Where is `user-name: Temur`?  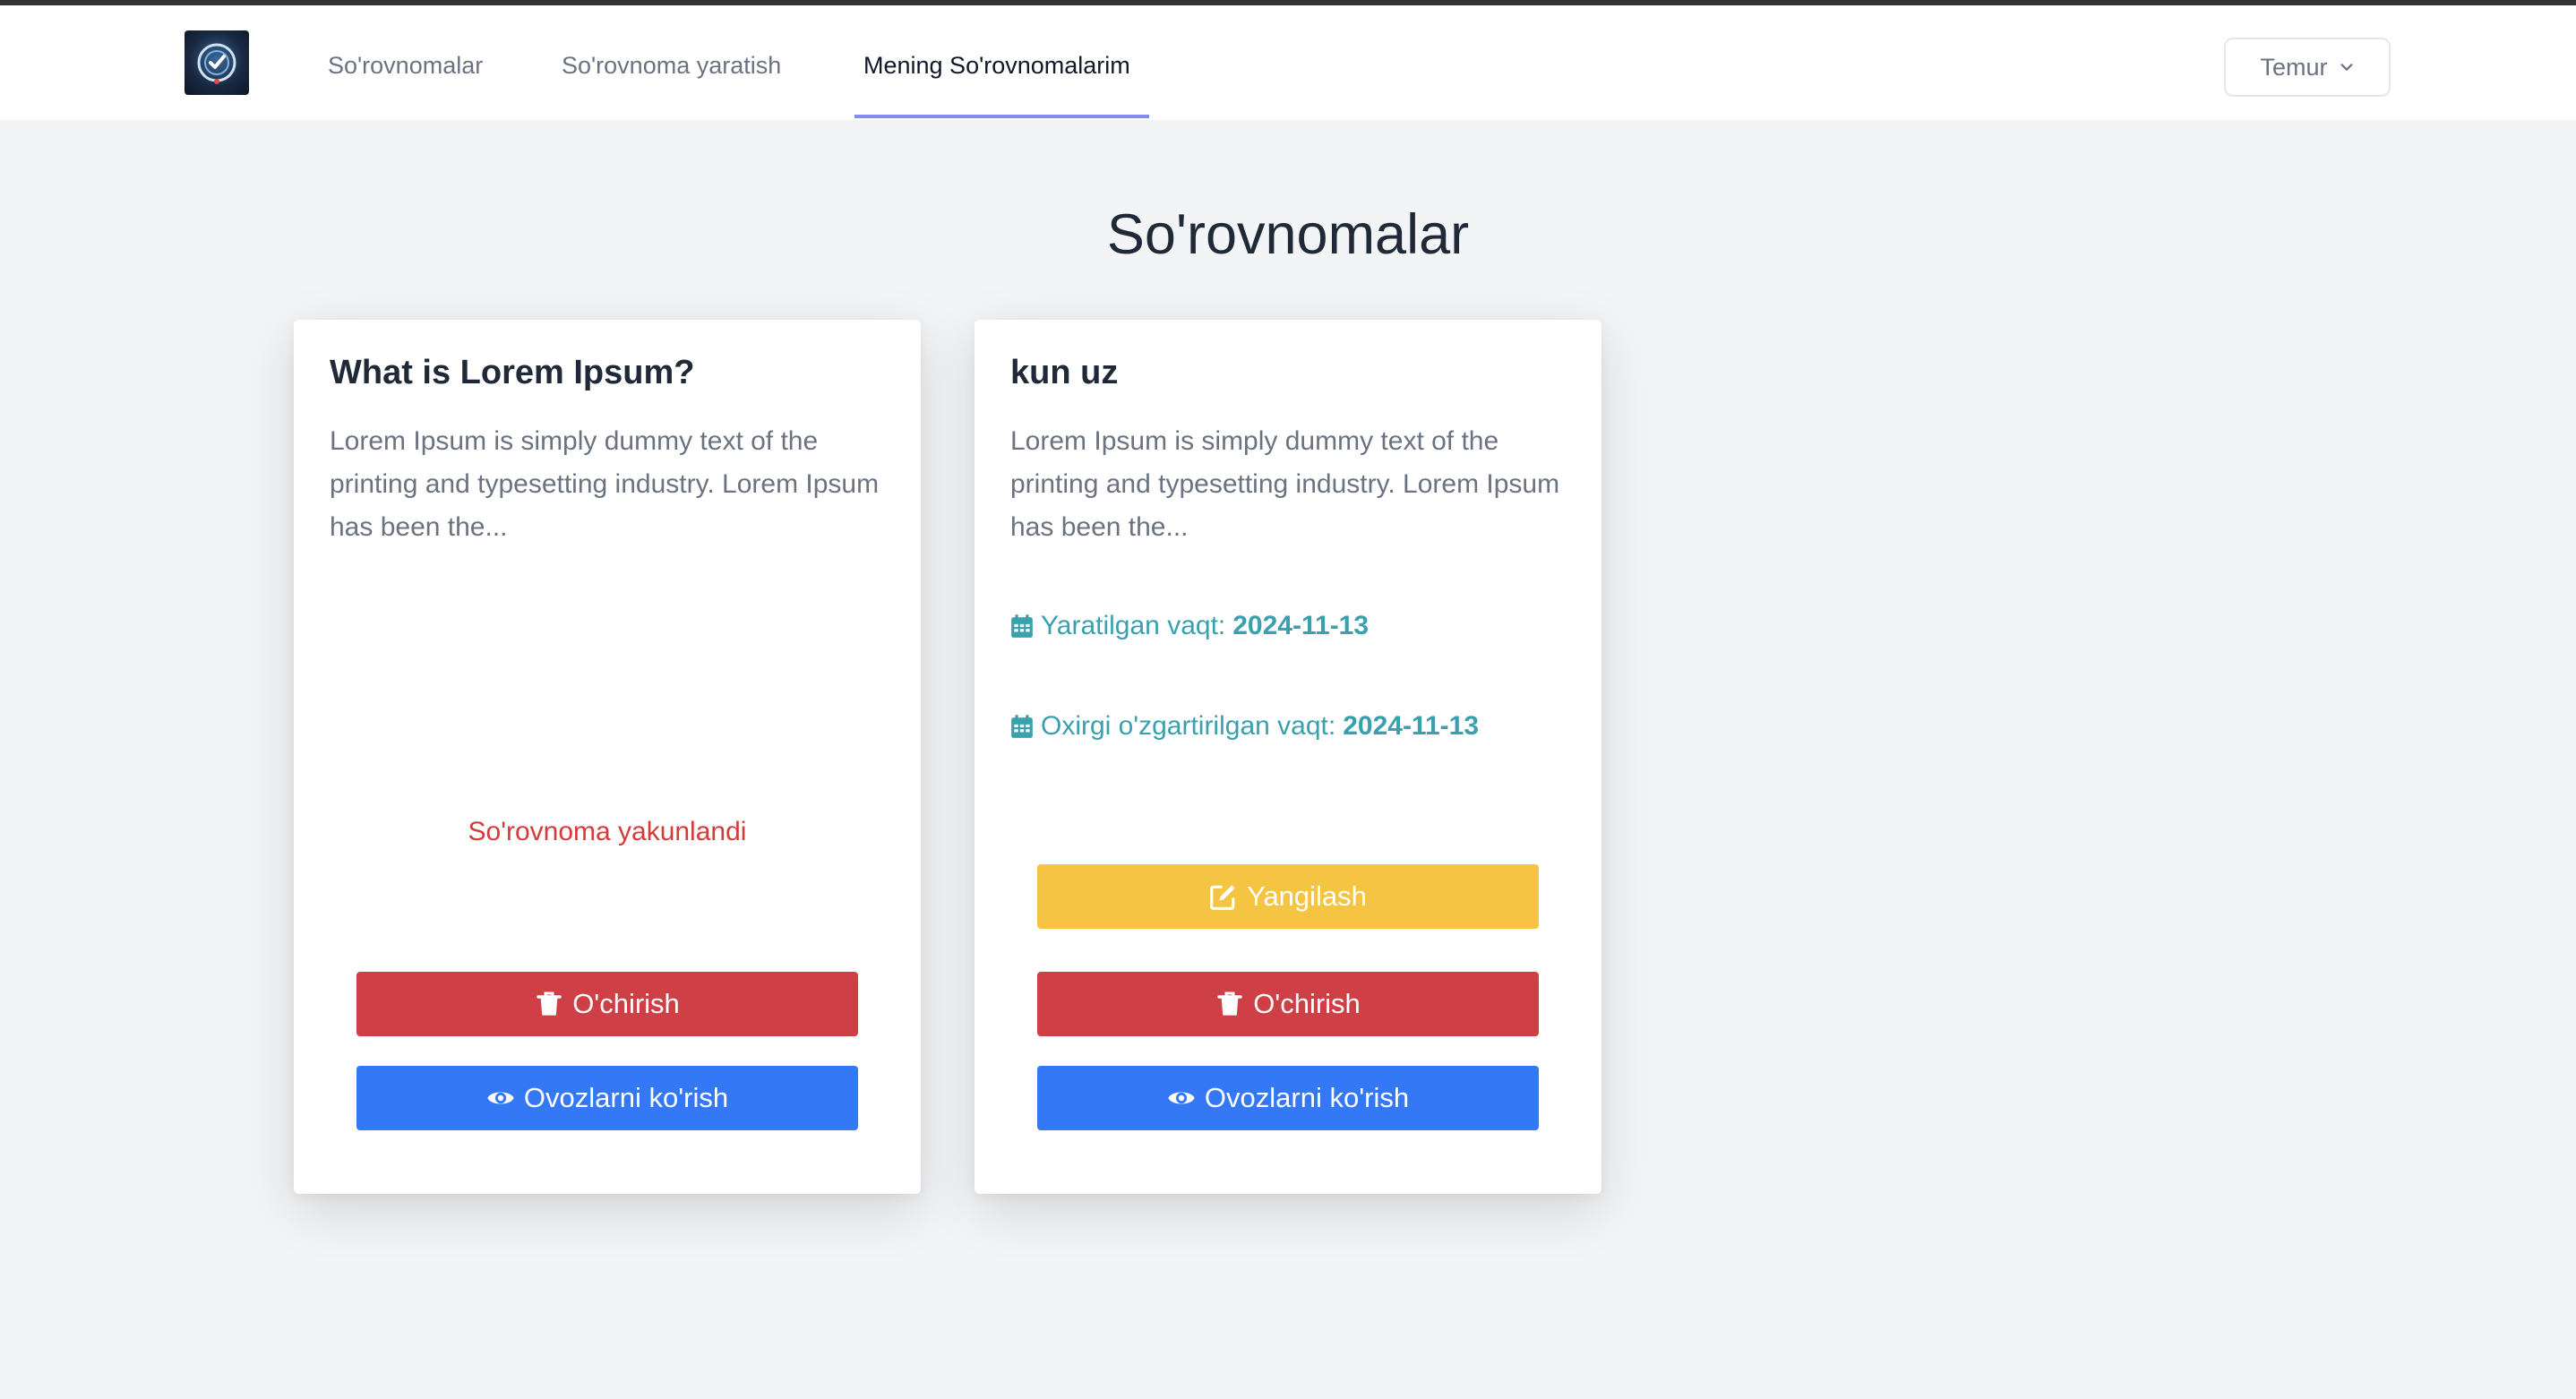
user-name: Temur is located at coordinates (2294, 67).